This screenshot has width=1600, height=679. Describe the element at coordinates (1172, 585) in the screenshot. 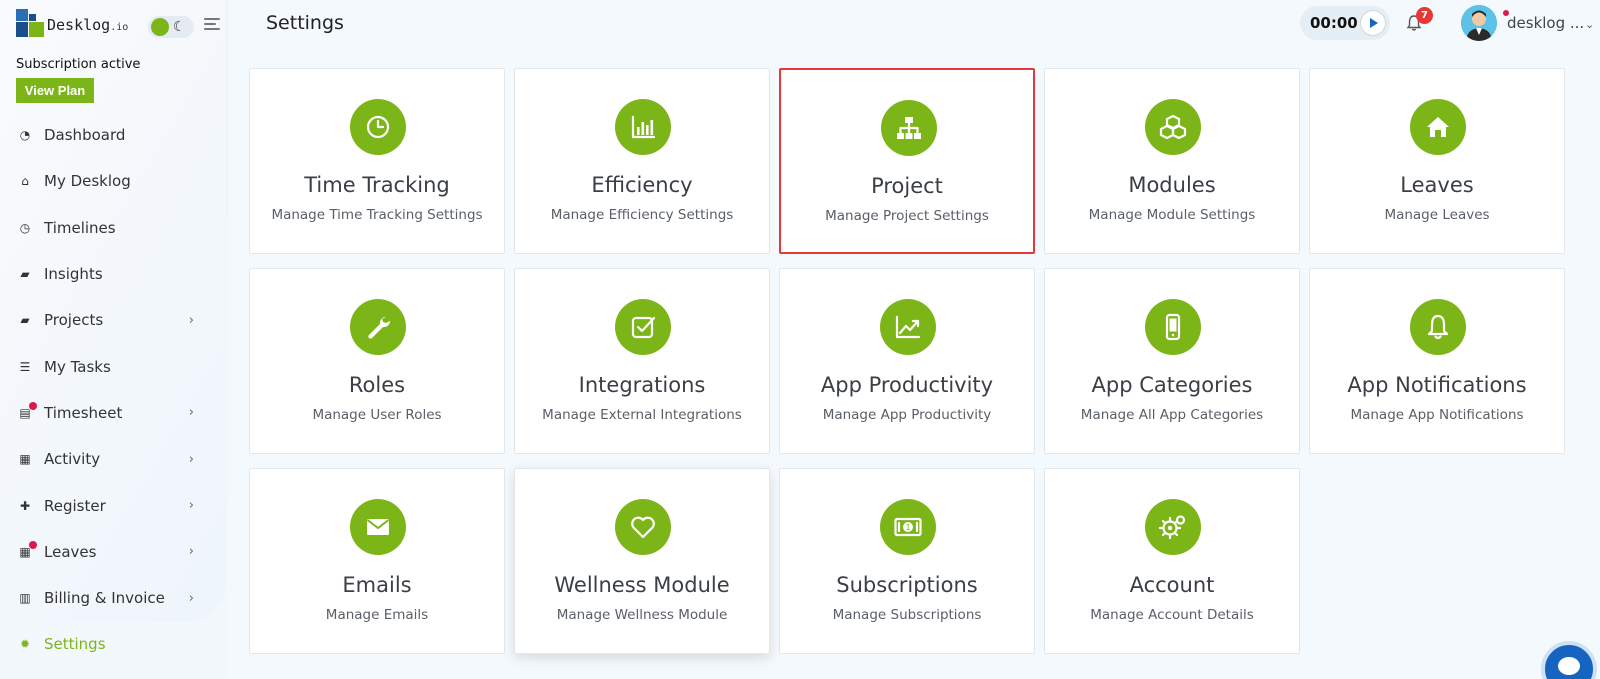

I see `card-title: Account` at that location.